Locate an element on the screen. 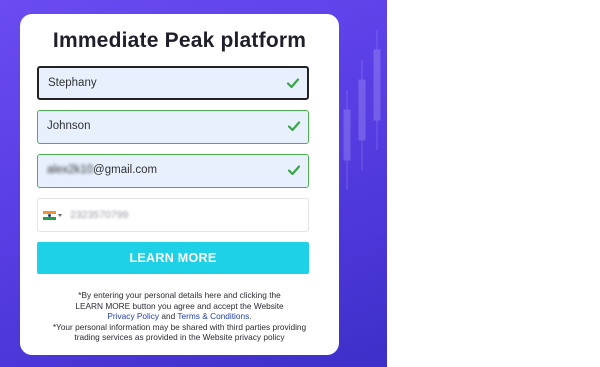  email-local-part: alex2k10 is located at coordinates (70, 170).